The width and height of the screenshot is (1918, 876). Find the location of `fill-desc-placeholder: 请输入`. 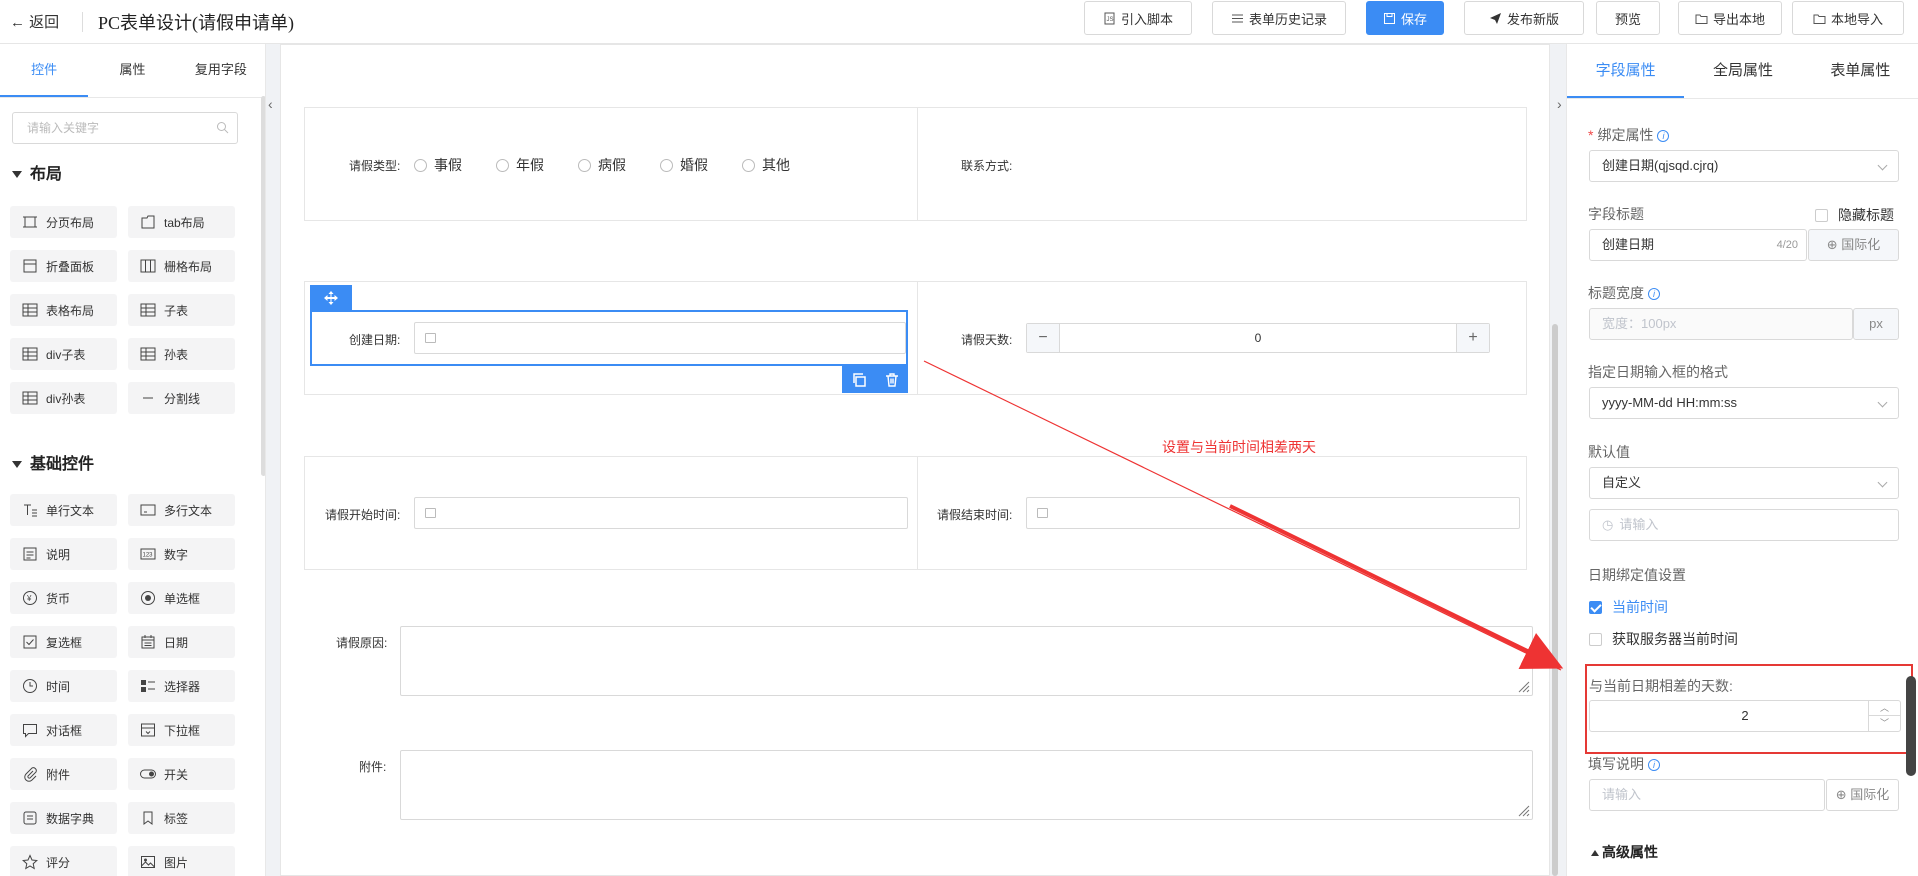

fill-desc-placeholder: 请输入 is located at coordinates (1622, 794).